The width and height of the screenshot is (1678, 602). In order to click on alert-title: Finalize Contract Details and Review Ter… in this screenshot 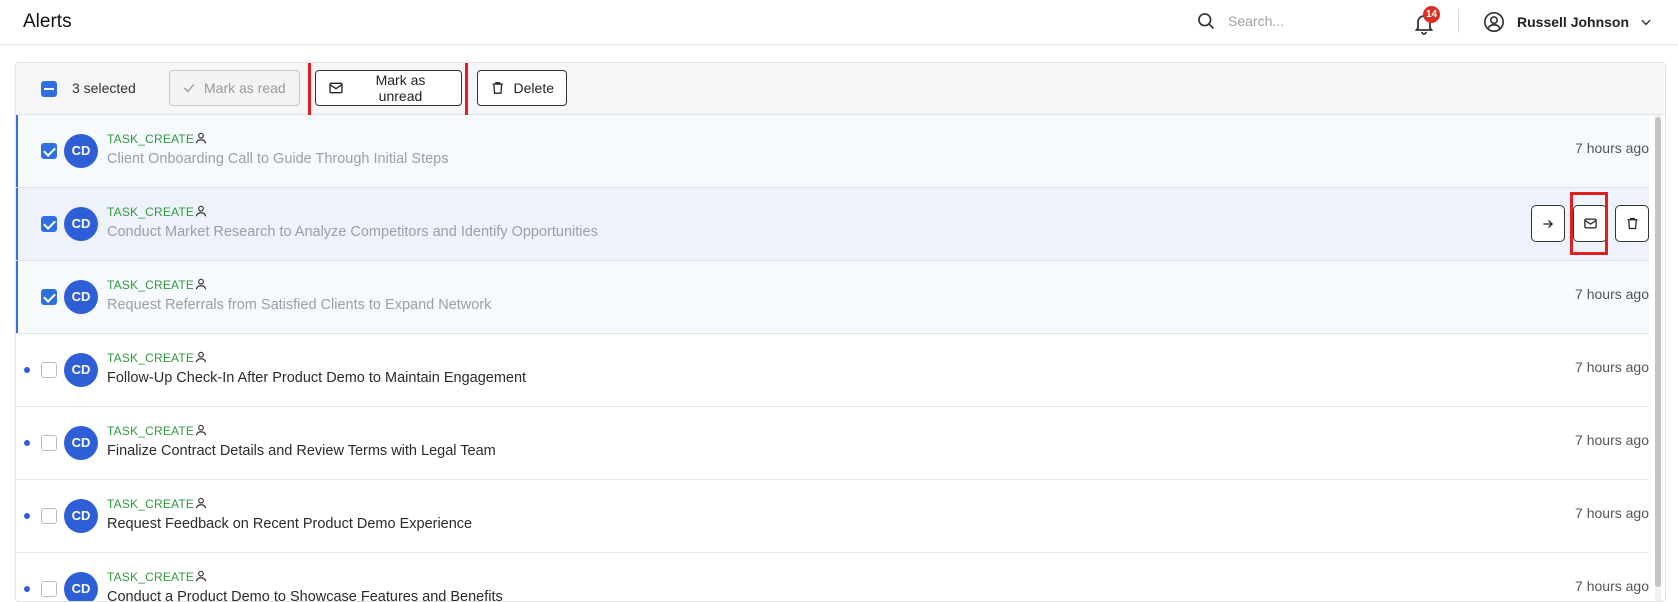, I will do `click(301, 451)`.